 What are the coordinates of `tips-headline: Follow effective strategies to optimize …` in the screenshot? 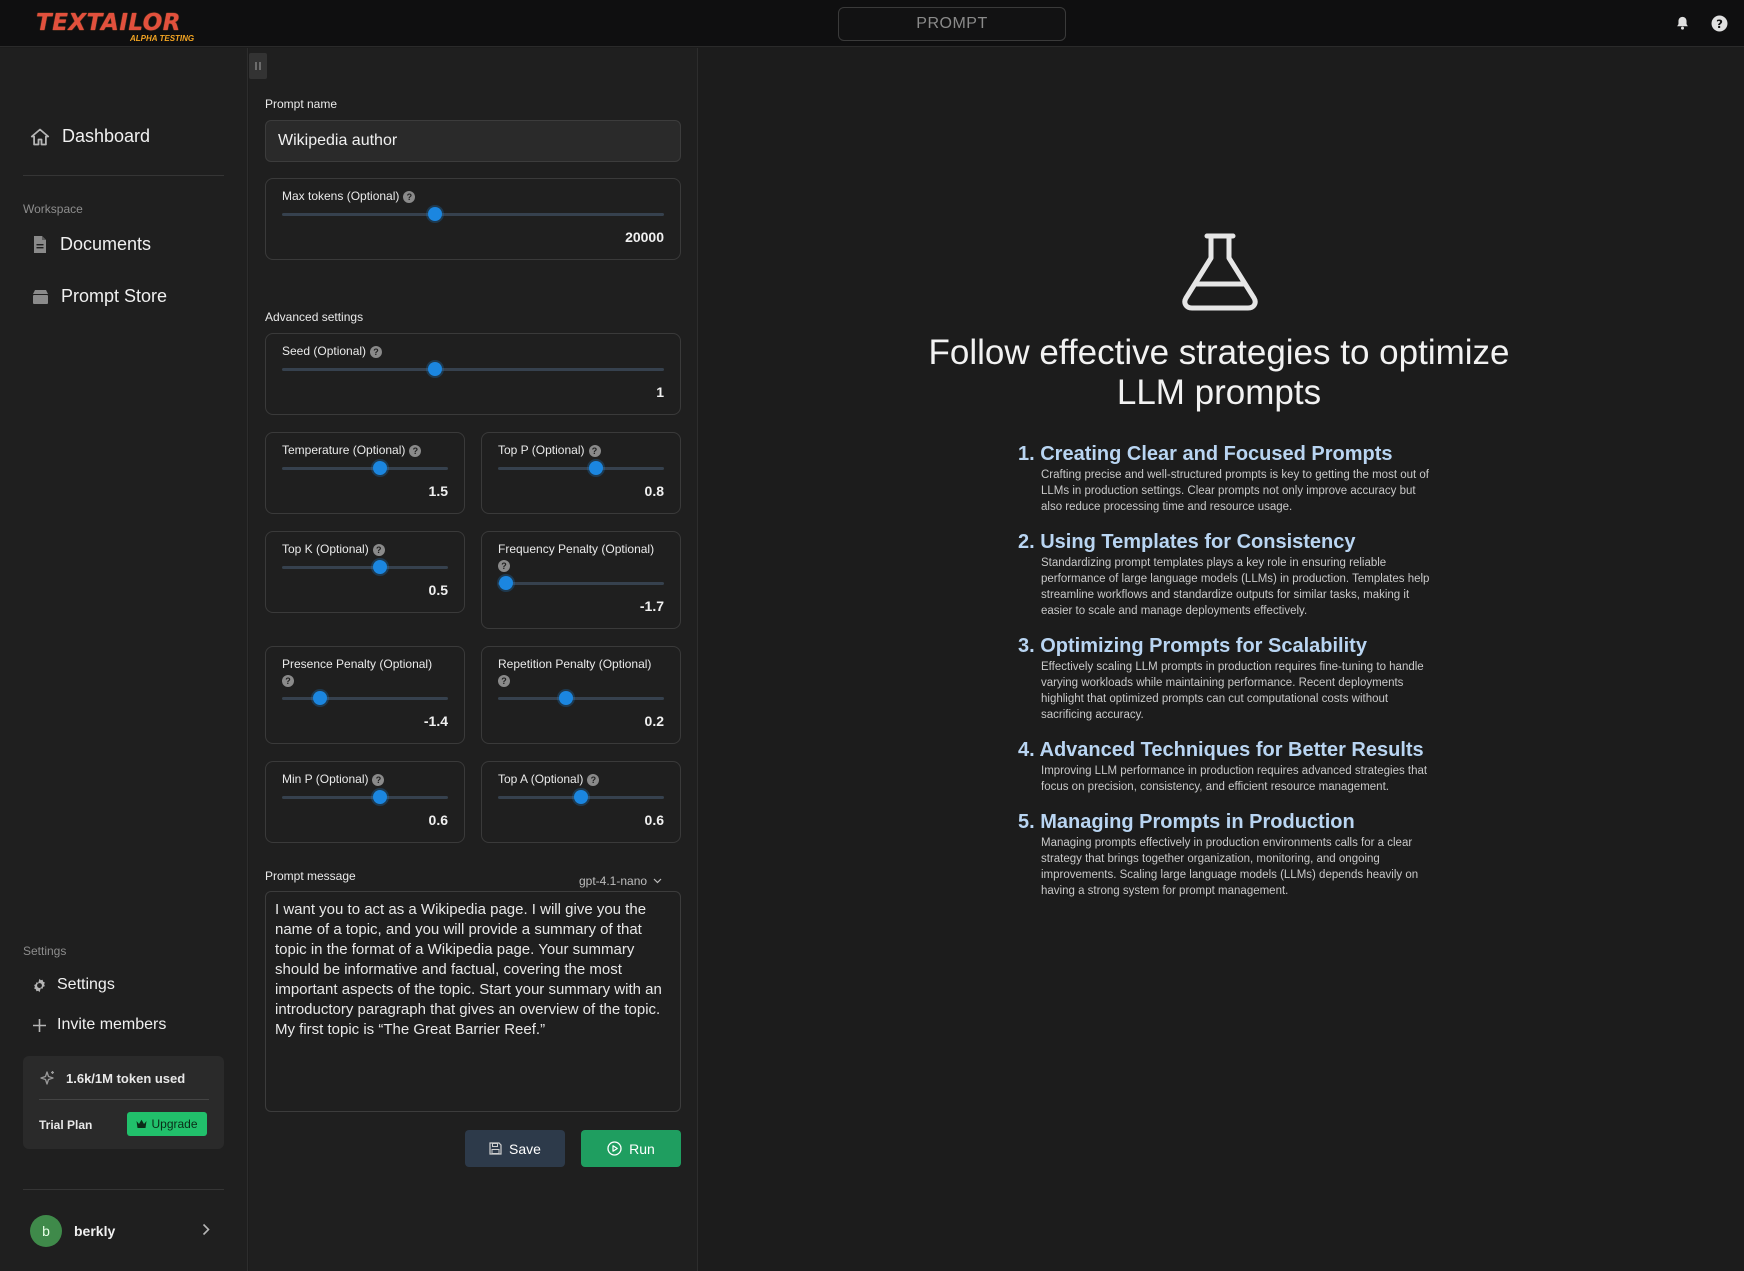 It's located at (1219, 372).